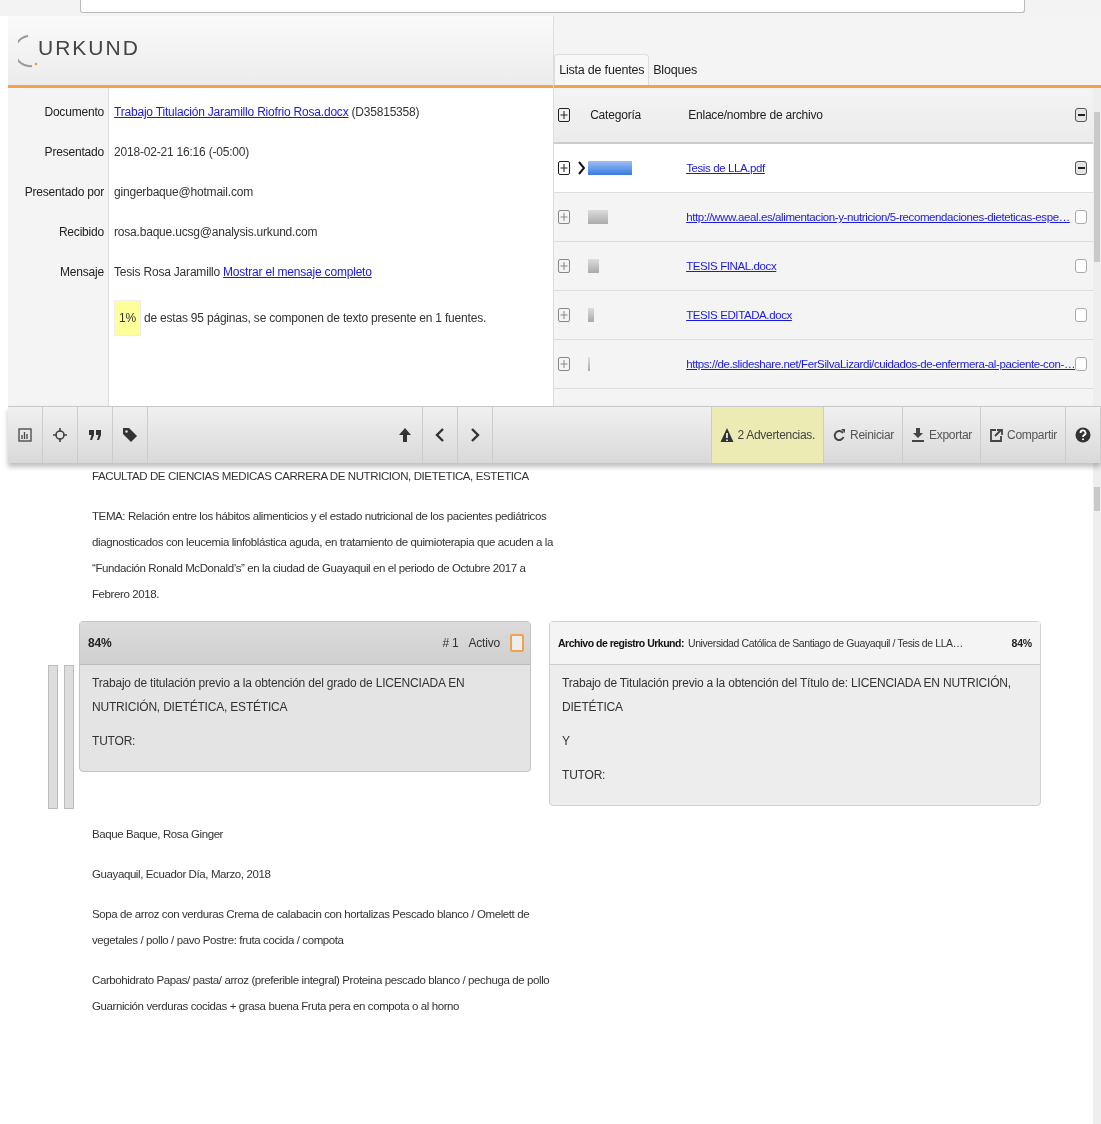 The image size is (1101, 1124). I want to click on field-label: Presentado, so click(74, 152).